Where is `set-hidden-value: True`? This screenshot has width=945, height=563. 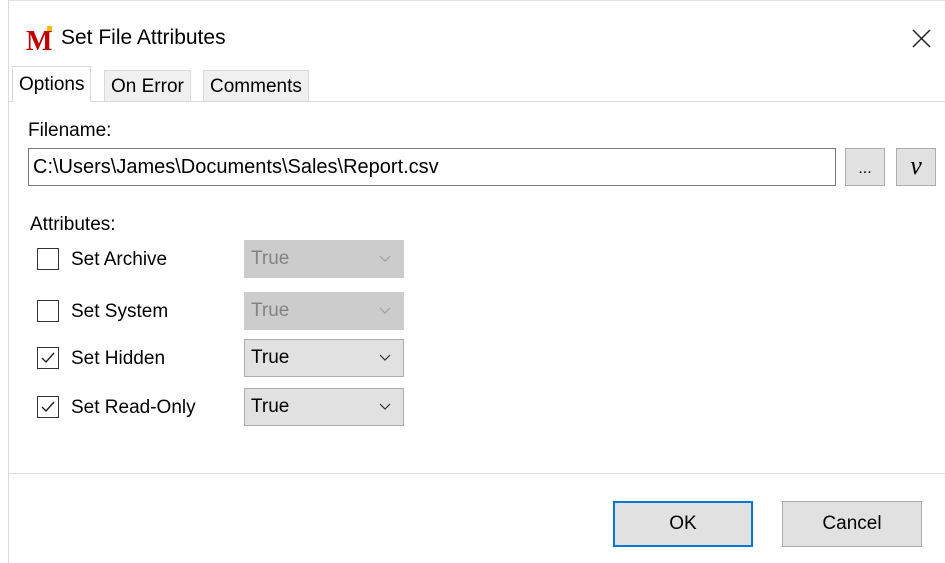 set-hidden-value: True is located at coordinates (270, 357).